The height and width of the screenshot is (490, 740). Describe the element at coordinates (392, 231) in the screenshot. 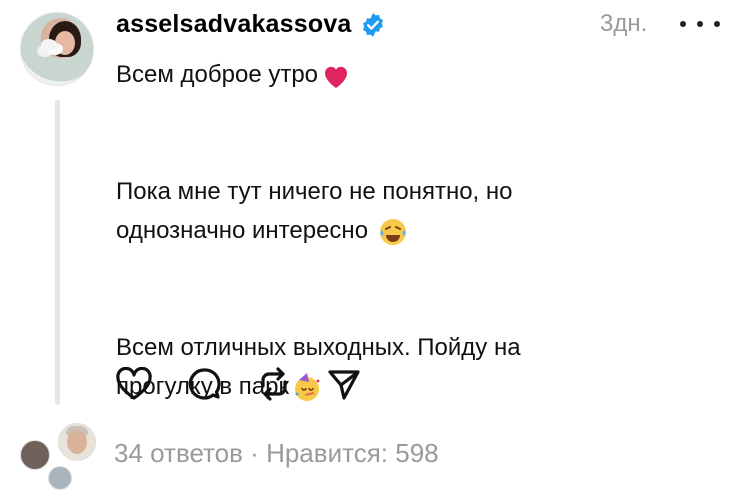

I see `laughing-tears-emoji-icon` at that location.